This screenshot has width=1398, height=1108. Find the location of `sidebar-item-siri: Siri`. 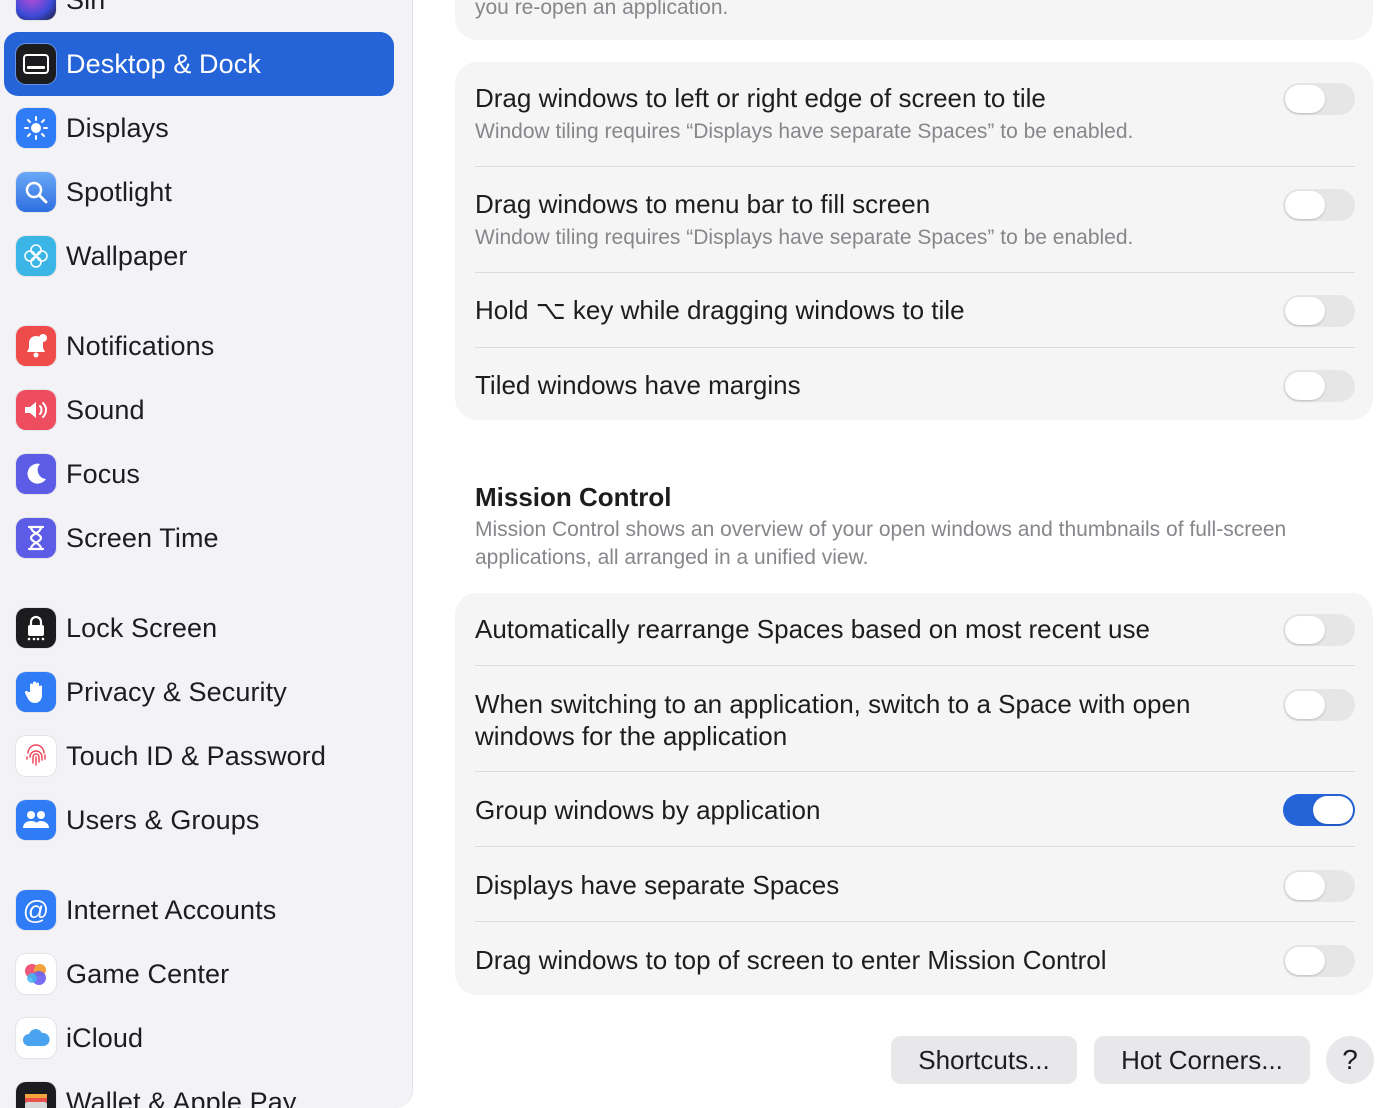

sidebar-item-siri: Siri is located at coordinates (199, 16).